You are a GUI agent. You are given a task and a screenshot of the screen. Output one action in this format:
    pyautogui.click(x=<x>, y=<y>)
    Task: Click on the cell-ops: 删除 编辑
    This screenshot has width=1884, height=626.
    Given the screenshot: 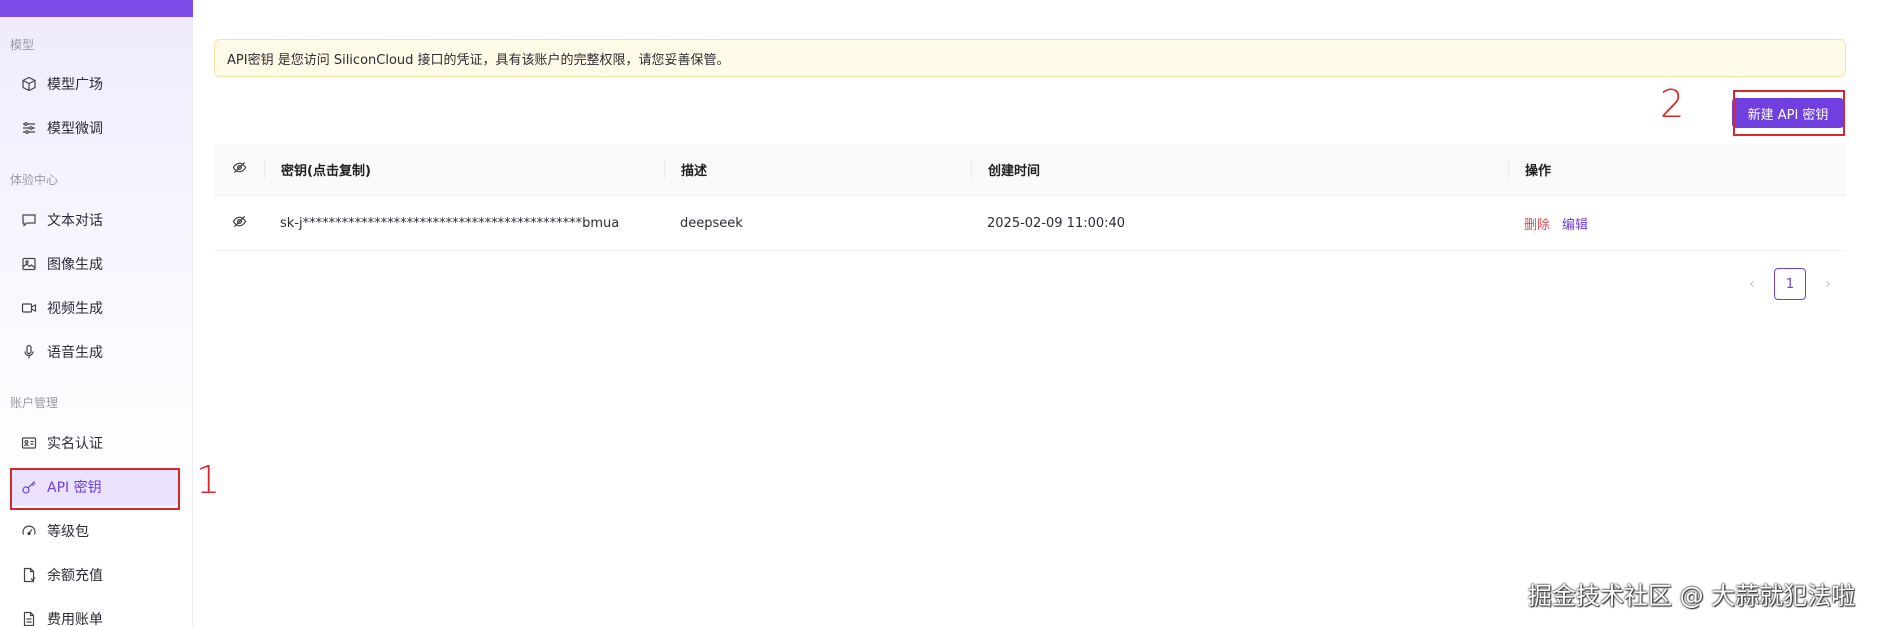 What is the action you would take?
    pyautogui.click(x=1677, y=223)
    